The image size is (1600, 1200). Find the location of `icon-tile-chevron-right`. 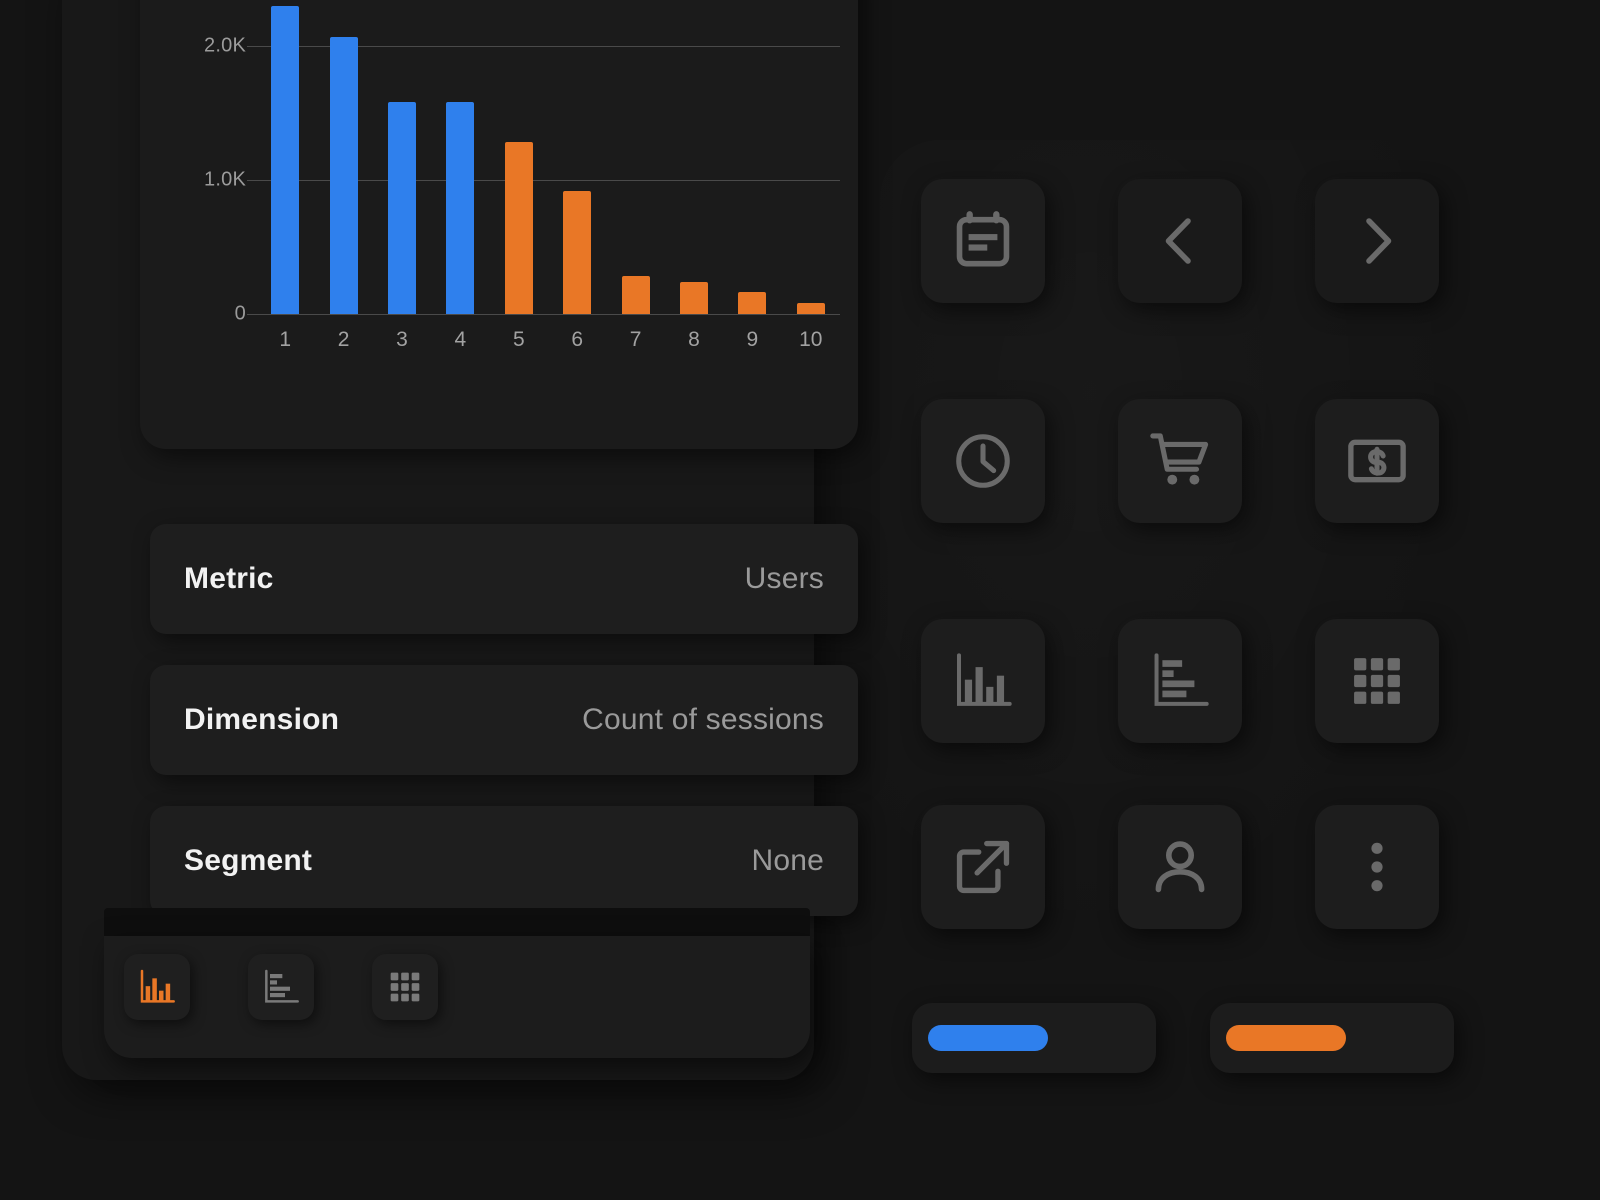

icon-tile-chevron-right is located at coordinates (1377, 241).